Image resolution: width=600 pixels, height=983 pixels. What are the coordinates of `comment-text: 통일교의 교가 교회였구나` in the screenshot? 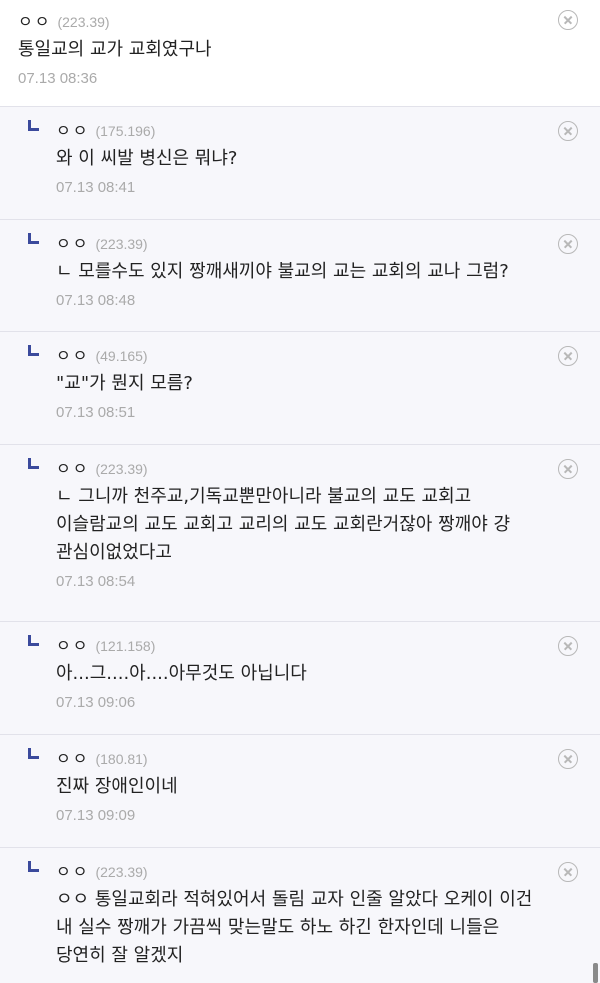 It's located at (115, 49).